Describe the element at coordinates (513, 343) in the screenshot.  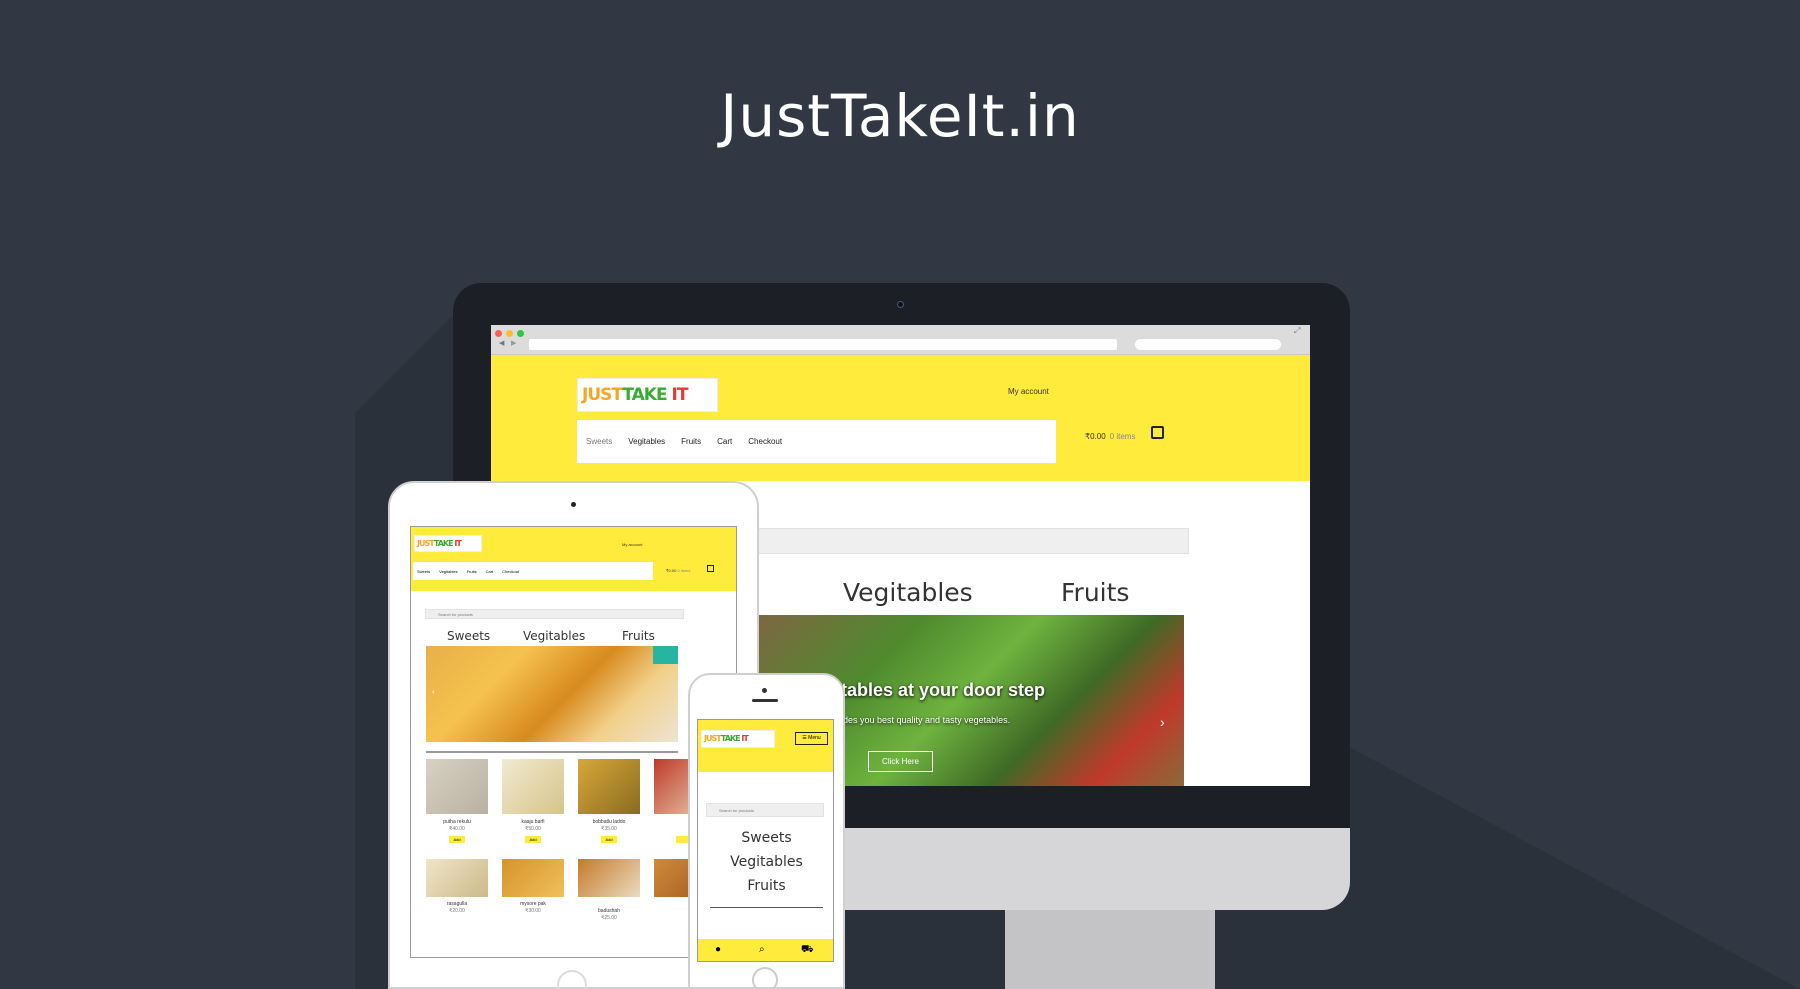
I see `forward-arrow-icon: ▶` at that location.